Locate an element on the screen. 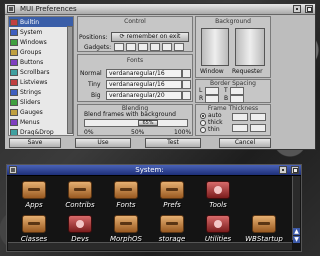  category-item: Builtin is located at coordinates (41, 22).